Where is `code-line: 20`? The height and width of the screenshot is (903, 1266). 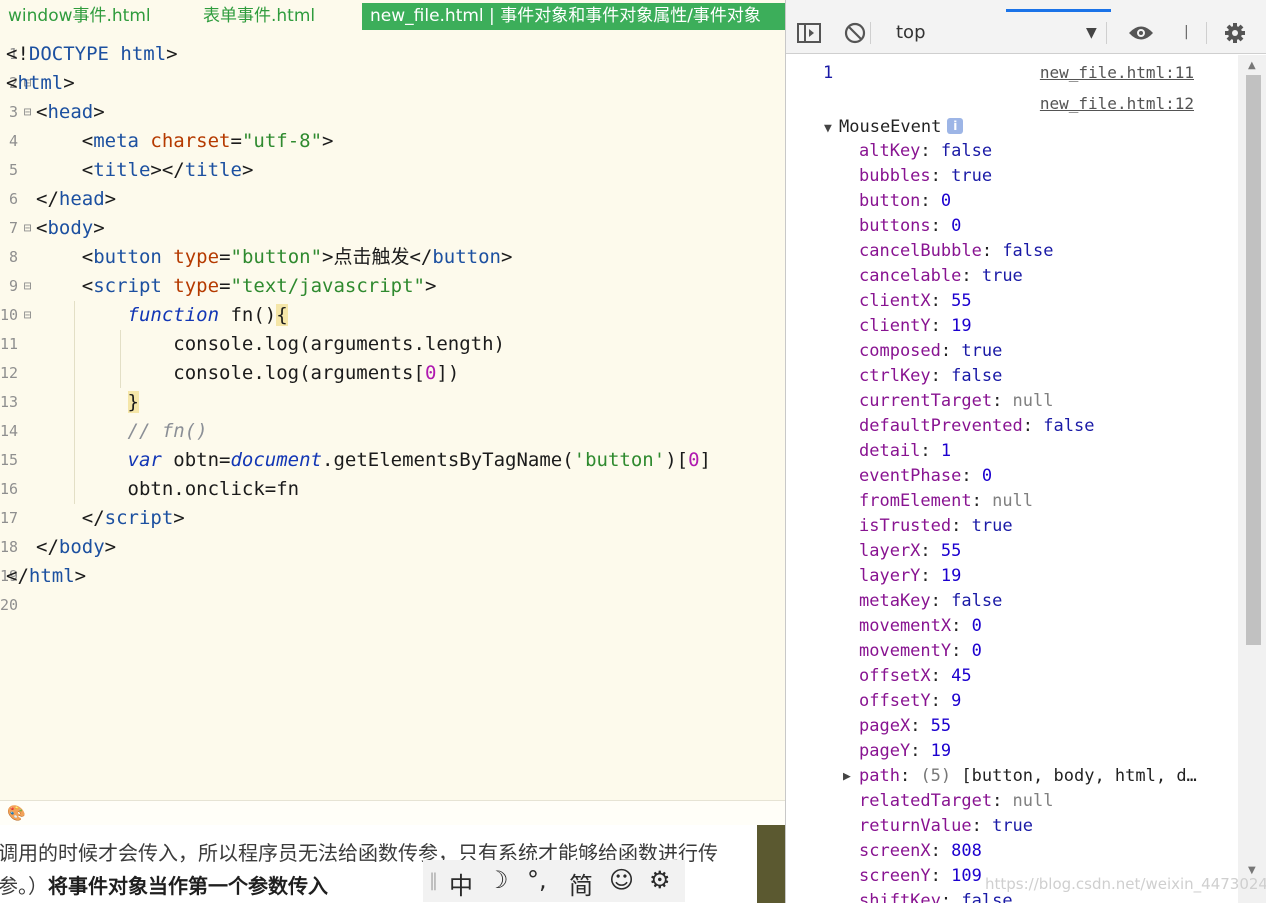
code-line: 20 is located at coordinates (392, 605).